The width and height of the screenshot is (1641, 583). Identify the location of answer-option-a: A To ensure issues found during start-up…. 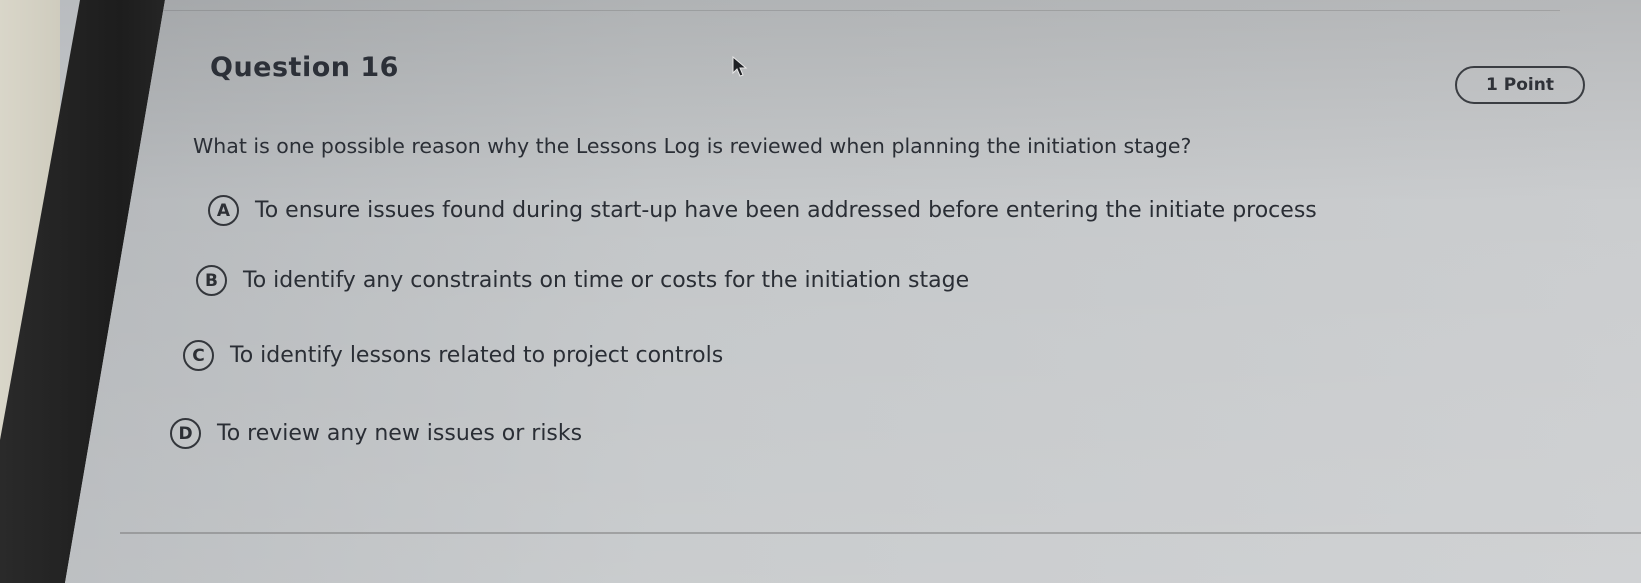
(762, 210).